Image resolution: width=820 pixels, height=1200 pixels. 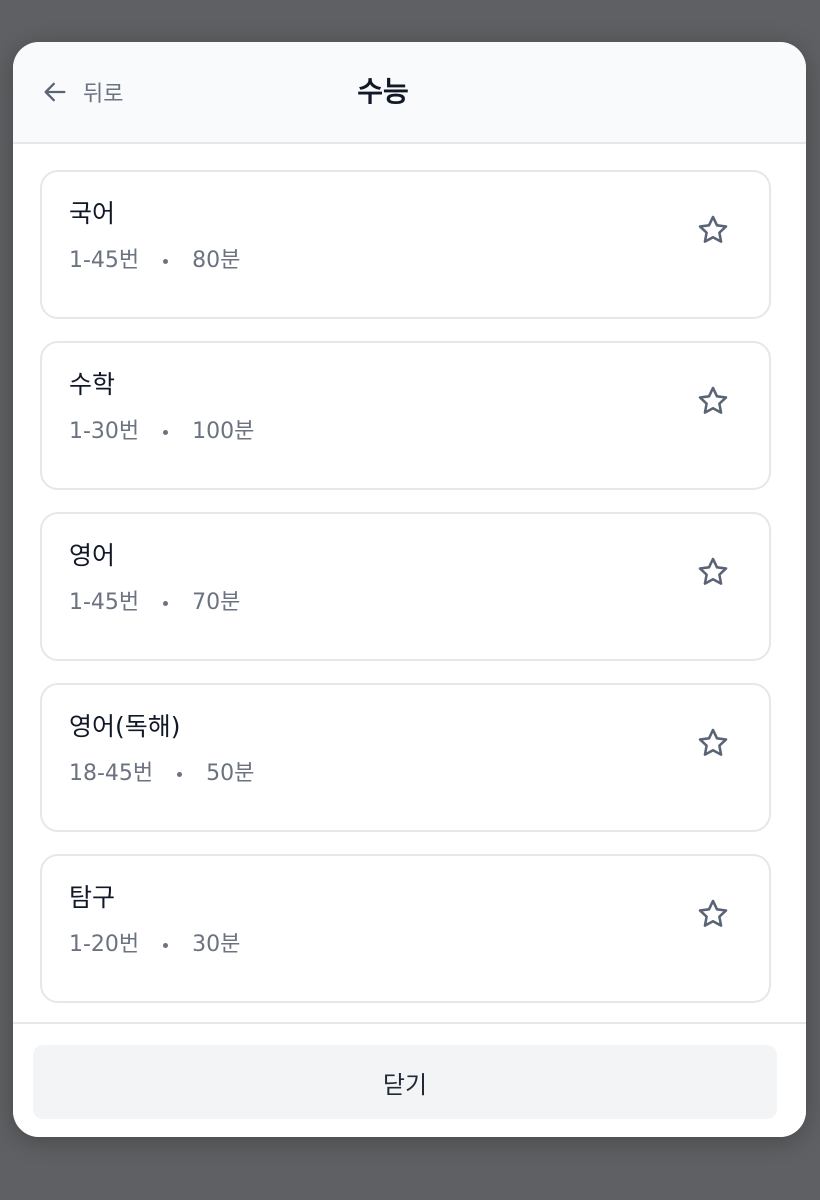 I want to click on subject-name: 영어(독해), so click(x=125, y=726).